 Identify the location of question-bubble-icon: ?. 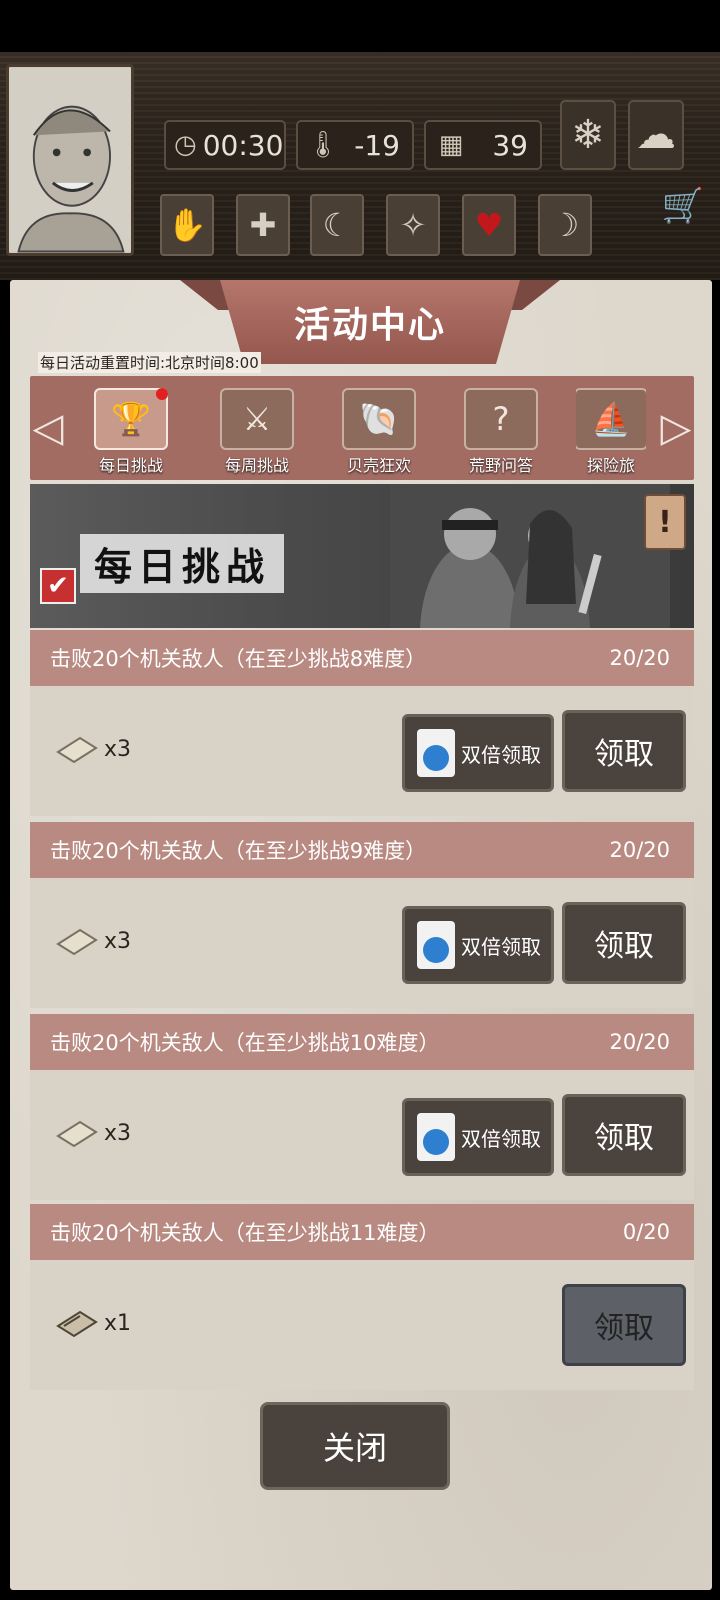
(501, 419).